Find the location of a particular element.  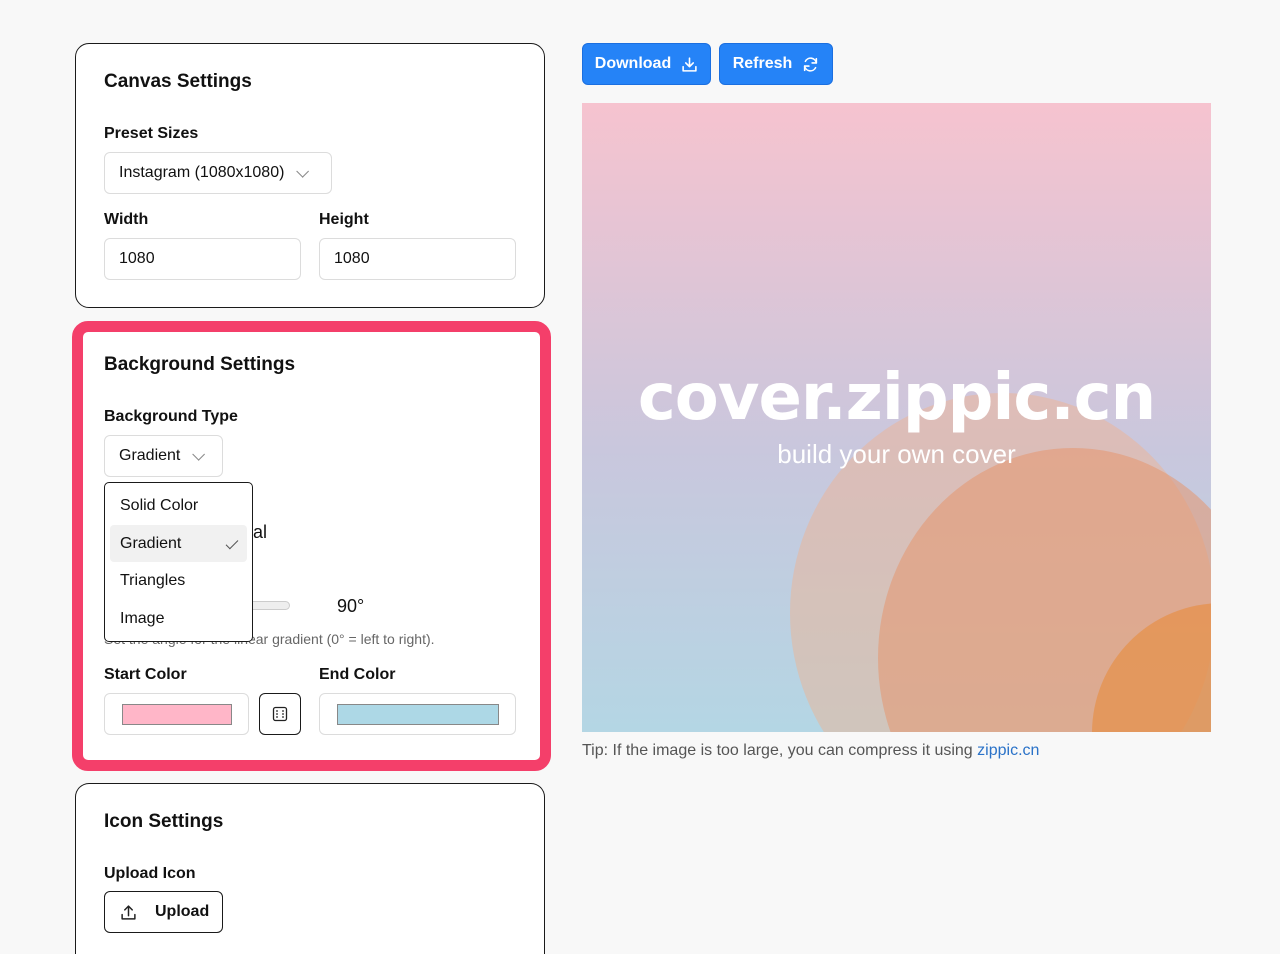

background-type-dropdown: Solid Color Gradient Triangles Image is located at coordinates (178, 562).